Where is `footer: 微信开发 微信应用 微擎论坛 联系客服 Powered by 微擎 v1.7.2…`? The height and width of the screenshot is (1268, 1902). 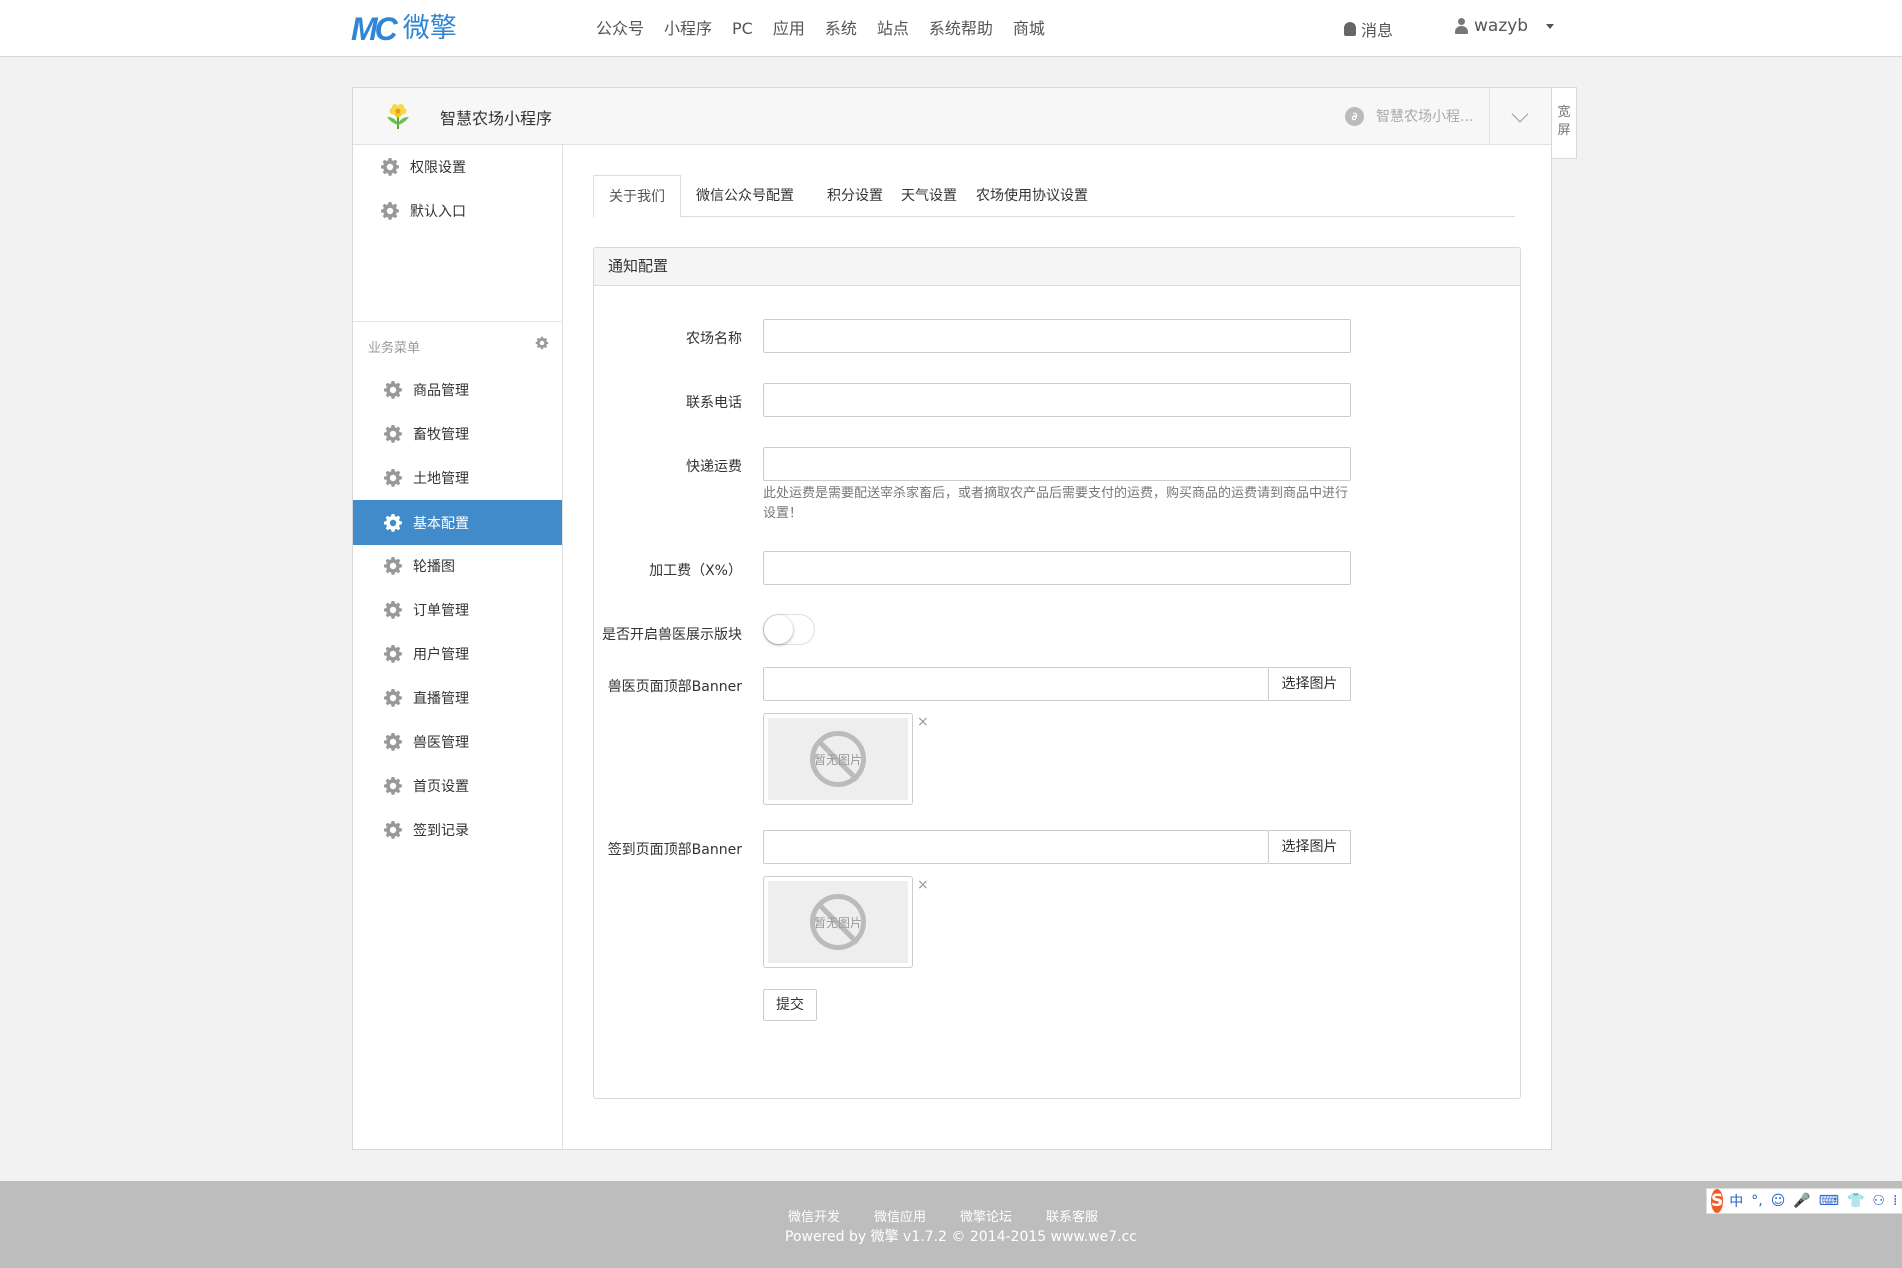
footer: 微信开发 微信应用 微擎论坛 联系客服 Powered by 微擎 v1.7.2… is located at coordinates (951, 1224).